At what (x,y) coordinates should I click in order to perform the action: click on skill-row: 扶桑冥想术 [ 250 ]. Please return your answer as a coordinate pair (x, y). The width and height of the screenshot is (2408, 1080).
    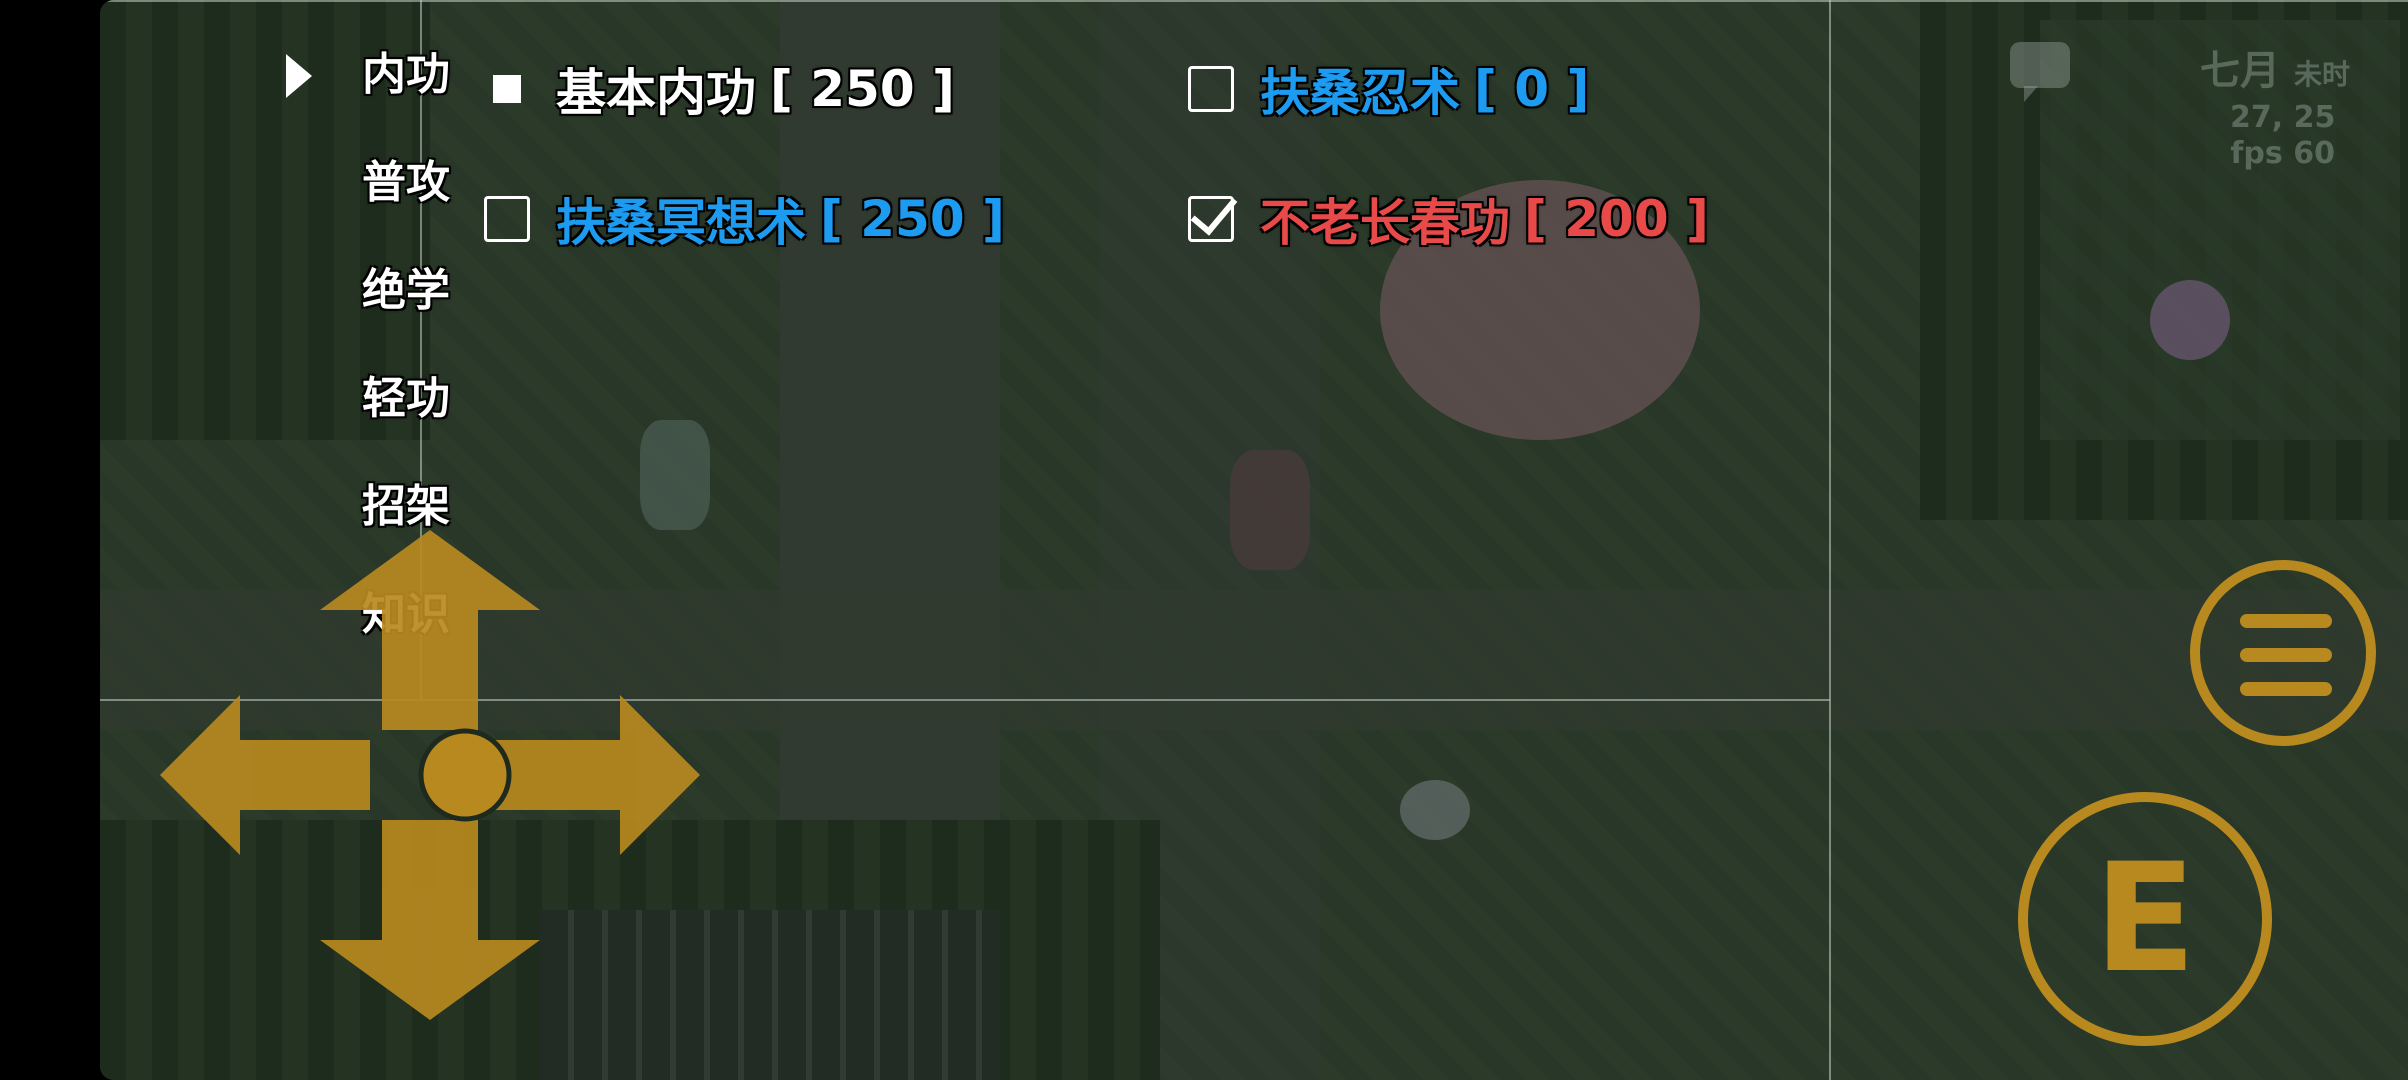
    Looking at the image, I should click on (744, 219).